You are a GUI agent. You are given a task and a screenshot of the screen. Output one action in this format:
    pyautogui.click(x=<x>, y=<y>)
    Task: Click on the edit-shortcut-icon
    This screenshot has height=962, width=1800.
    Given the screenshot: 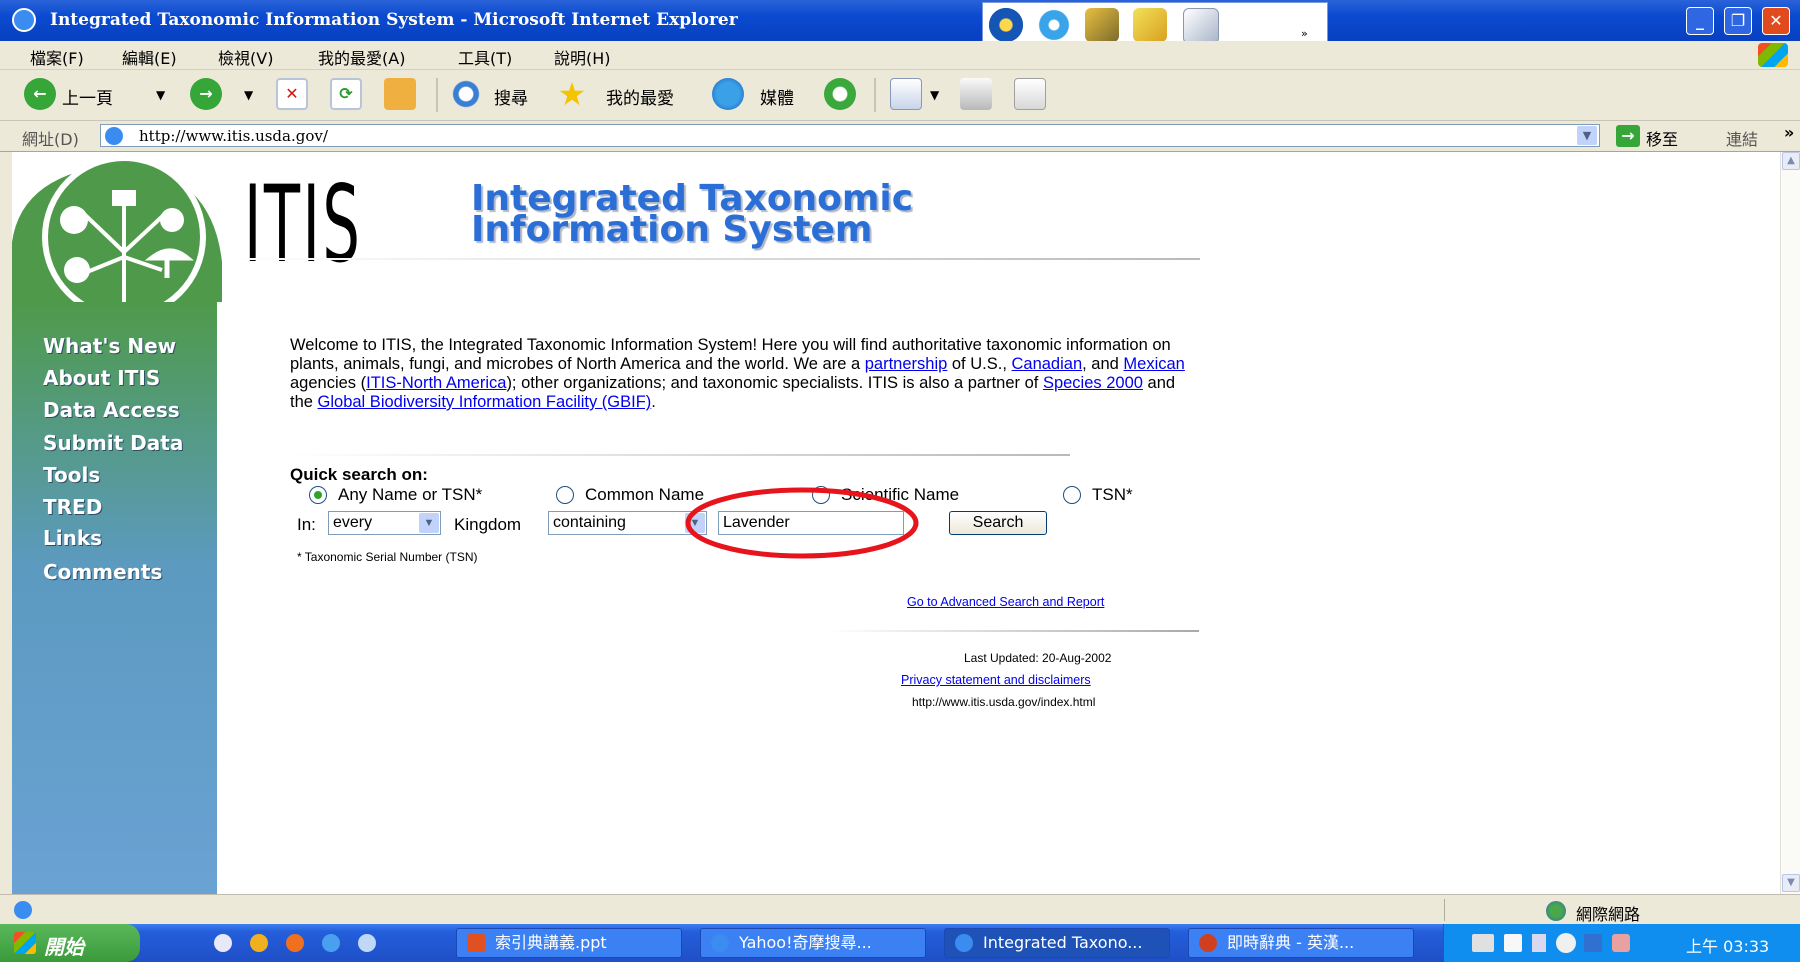 What is the action you would take?
    pyautogui.click(x=1201, y=26)
    